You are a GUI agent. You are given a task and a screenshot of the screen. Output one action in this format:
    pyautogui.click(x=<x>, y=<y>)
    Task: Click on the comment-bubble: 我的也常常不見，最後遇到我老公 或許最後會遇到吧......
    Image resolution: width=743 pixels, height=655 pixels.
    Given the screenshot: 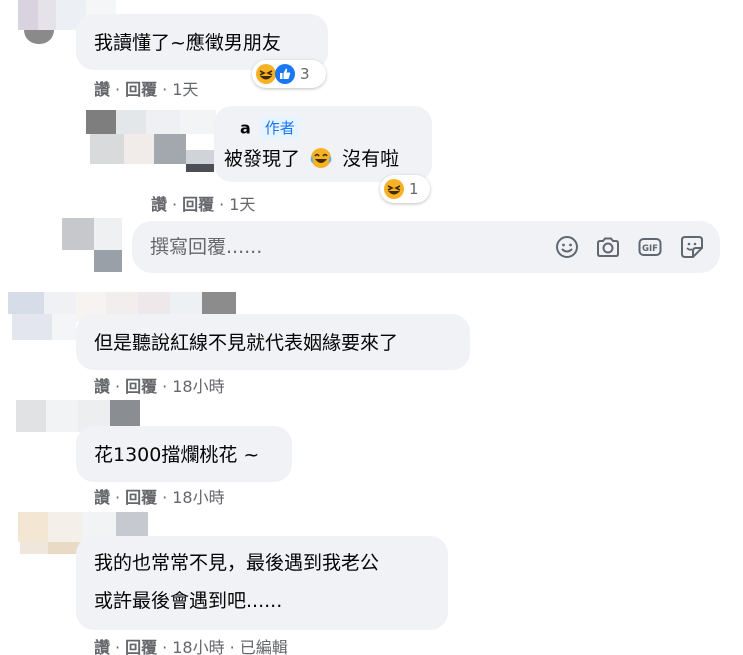 What is the action you would take?
    pyautogui.click(x=262, y=583)
    